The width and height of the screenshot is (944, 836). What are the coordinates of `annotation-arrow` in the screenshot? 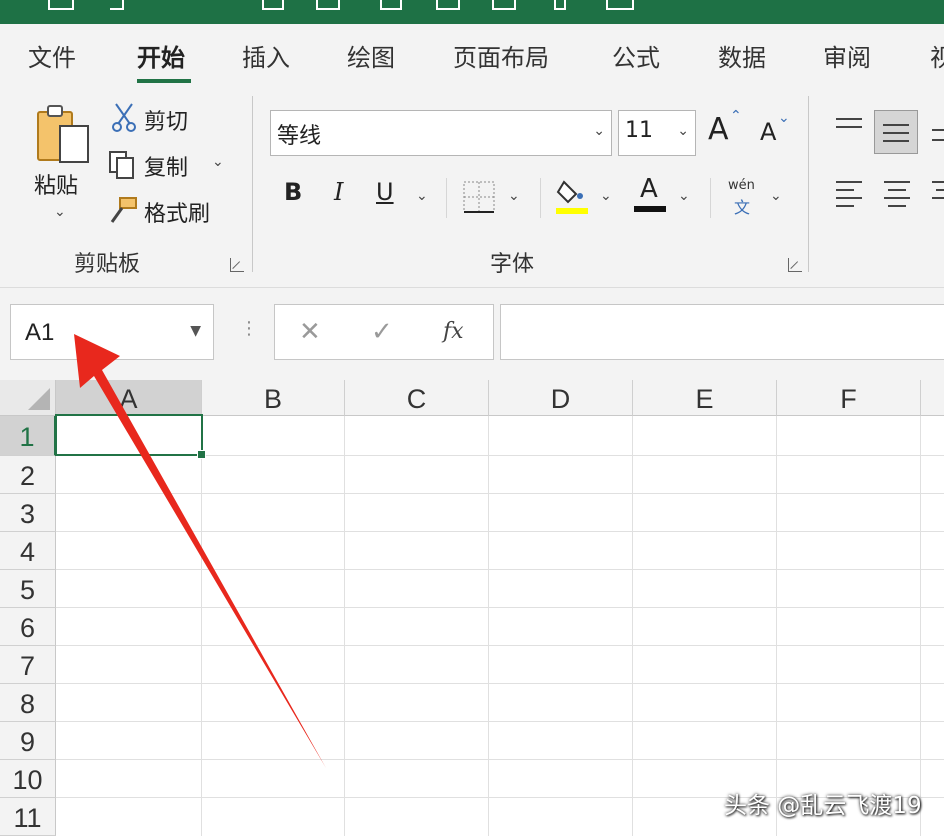 It's located at (200, 551).